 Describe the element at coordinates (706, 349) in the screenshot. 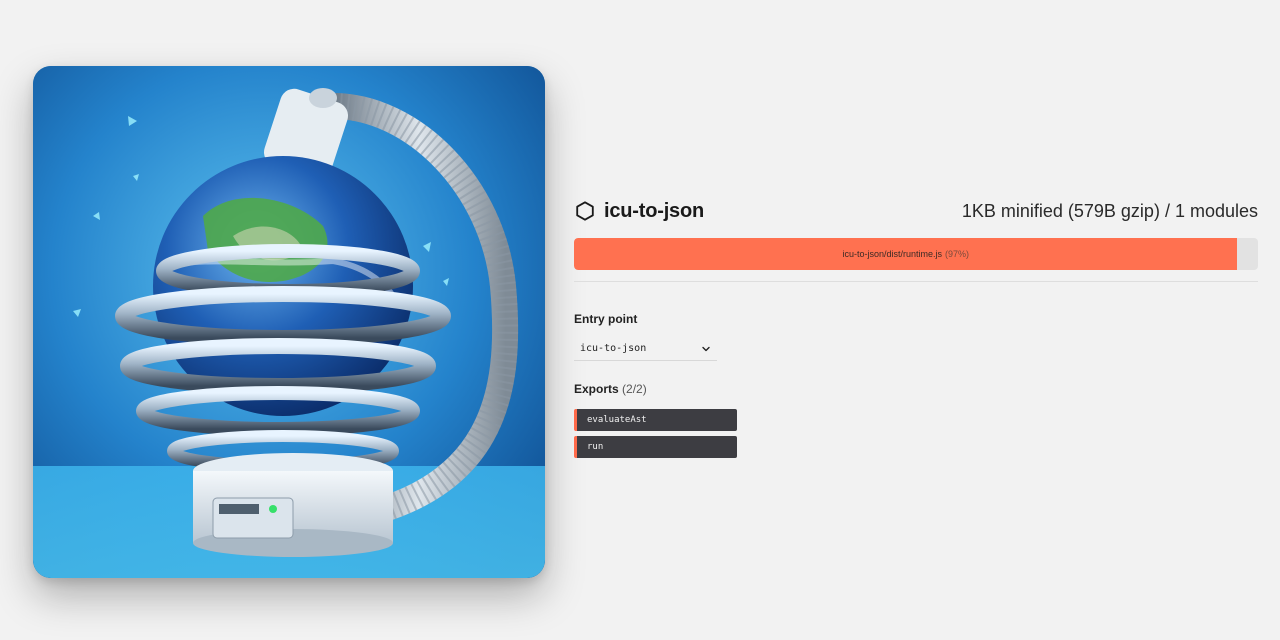

I see `chevron-down-icon` at that location.